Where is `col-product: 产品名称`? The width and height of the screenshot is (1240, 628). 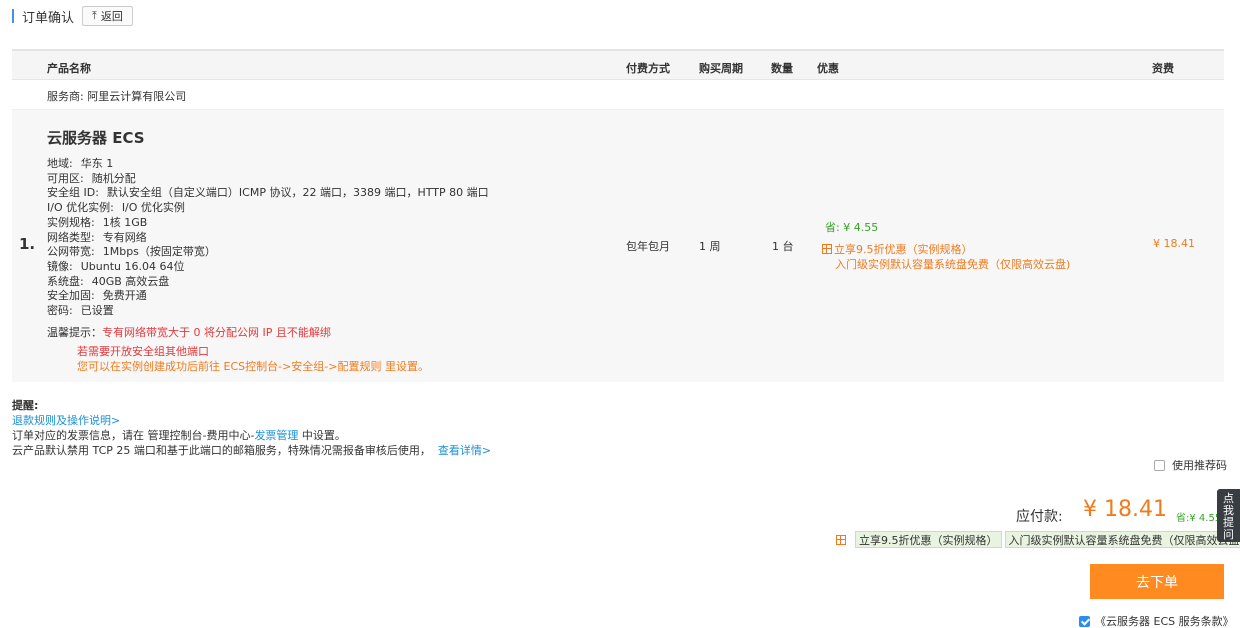 col-product: 产品名称 is located at coordinates (69, 68).